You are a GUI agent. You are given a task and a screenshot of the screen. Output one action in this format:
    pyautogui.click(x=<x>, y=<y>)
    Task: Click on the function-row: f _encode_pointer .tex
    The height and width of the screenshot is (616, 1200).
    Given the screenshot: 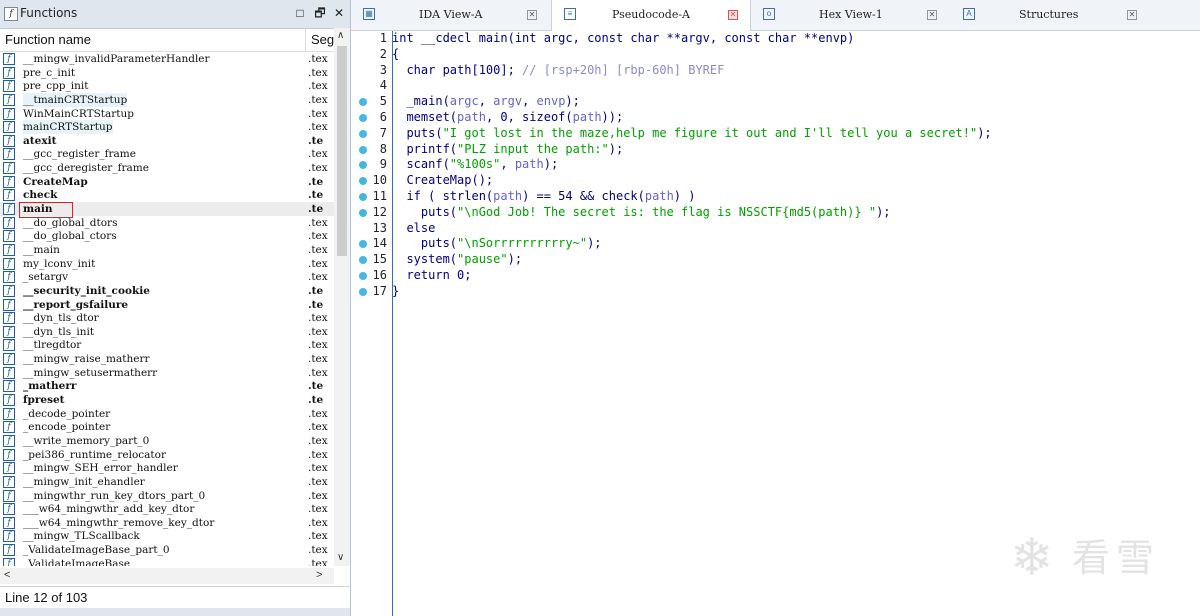 What is the action you would take?
    pyautogui.click(x=167, y=427)
    